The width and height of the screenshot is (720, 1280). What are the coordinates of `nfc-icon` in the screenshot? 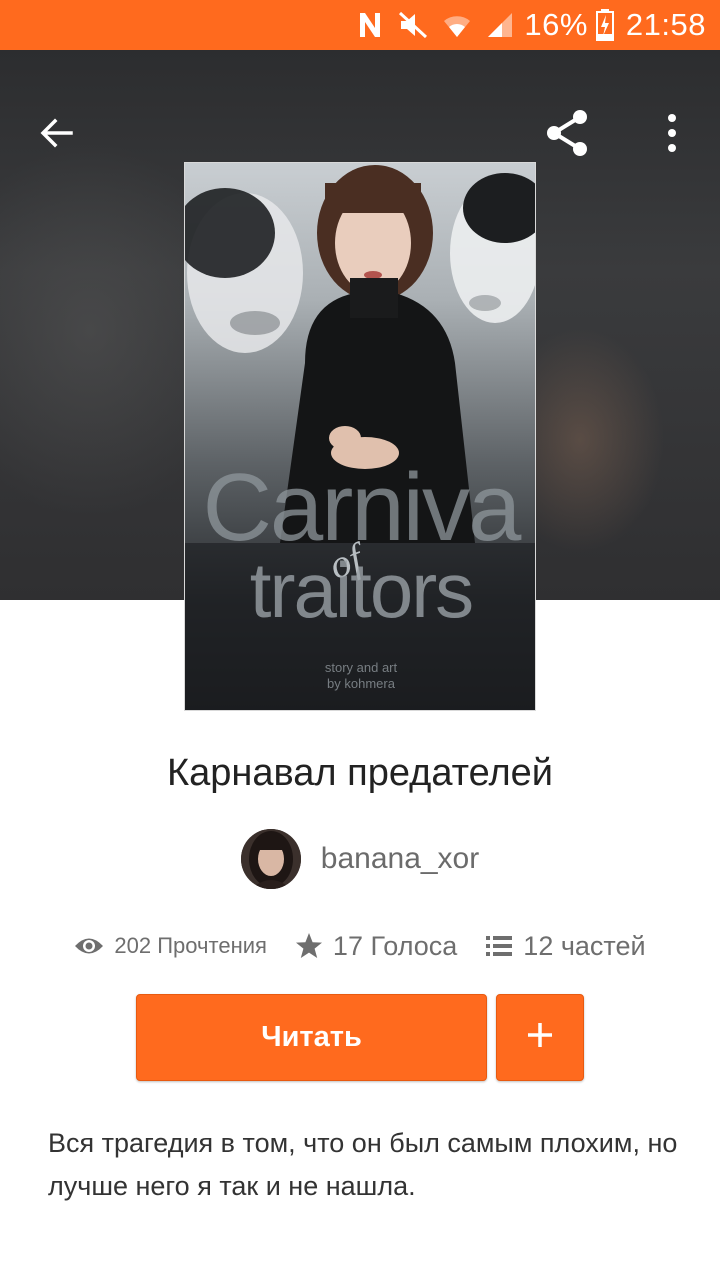 It's located at (370, 25).